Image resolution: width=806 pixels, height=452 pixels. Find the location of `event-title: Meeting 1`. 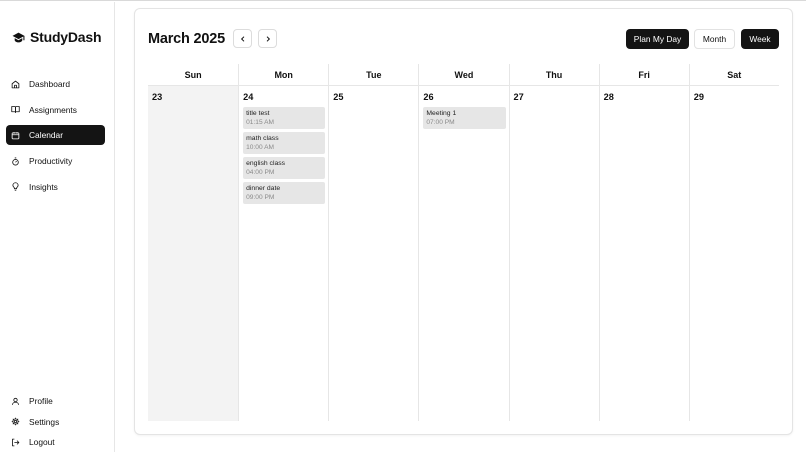

event-title: Meeting 1 is located at coordinates (441, 113).